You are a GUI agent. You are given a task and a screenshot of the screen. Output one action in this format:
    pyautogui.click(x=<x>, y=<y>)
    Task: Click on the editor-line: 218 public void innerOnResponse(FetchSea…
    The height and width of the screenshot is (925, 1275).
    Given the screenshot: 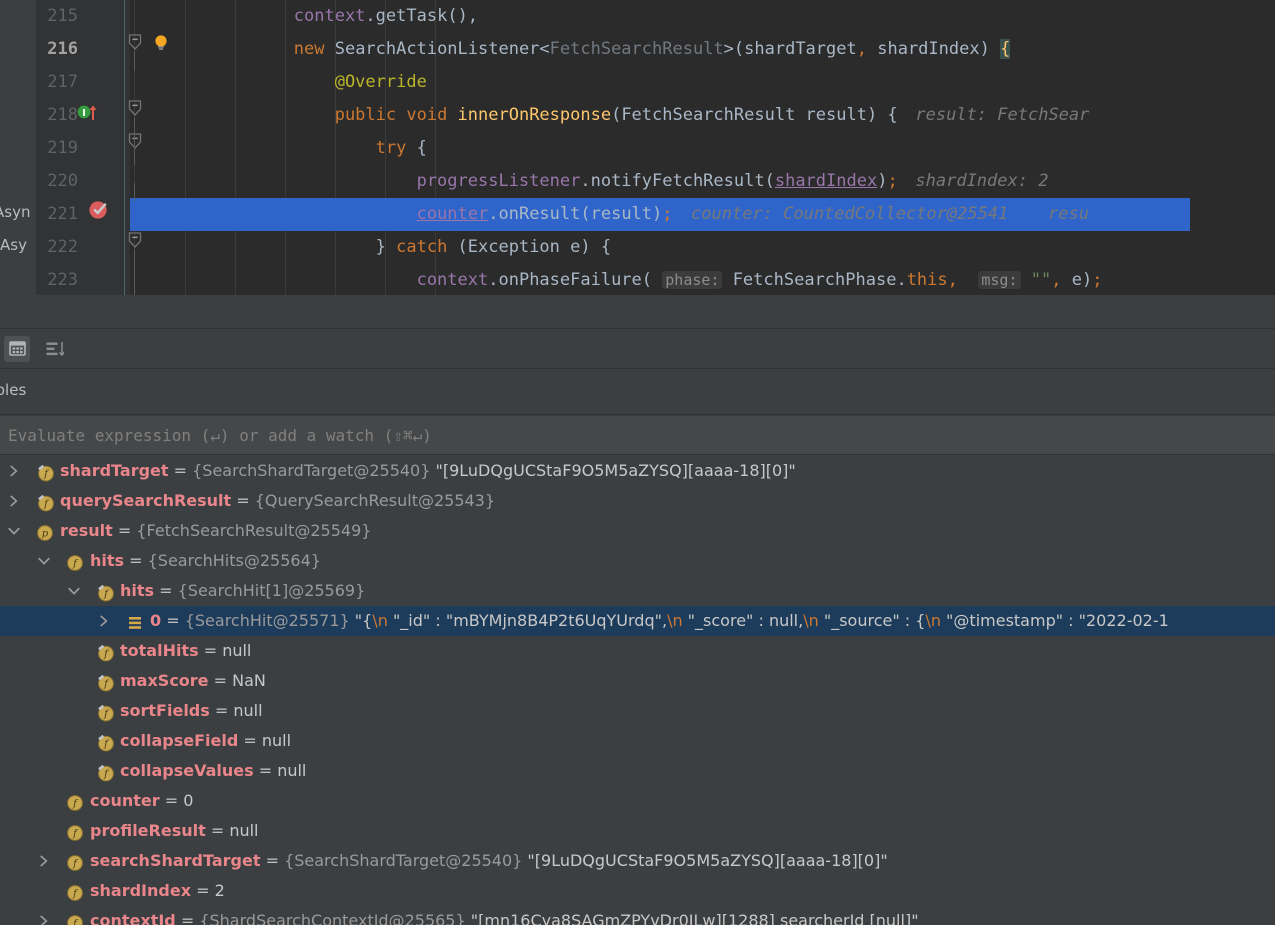 What is the action you would take?
    pyautogui.click(x=637, y=115)
    